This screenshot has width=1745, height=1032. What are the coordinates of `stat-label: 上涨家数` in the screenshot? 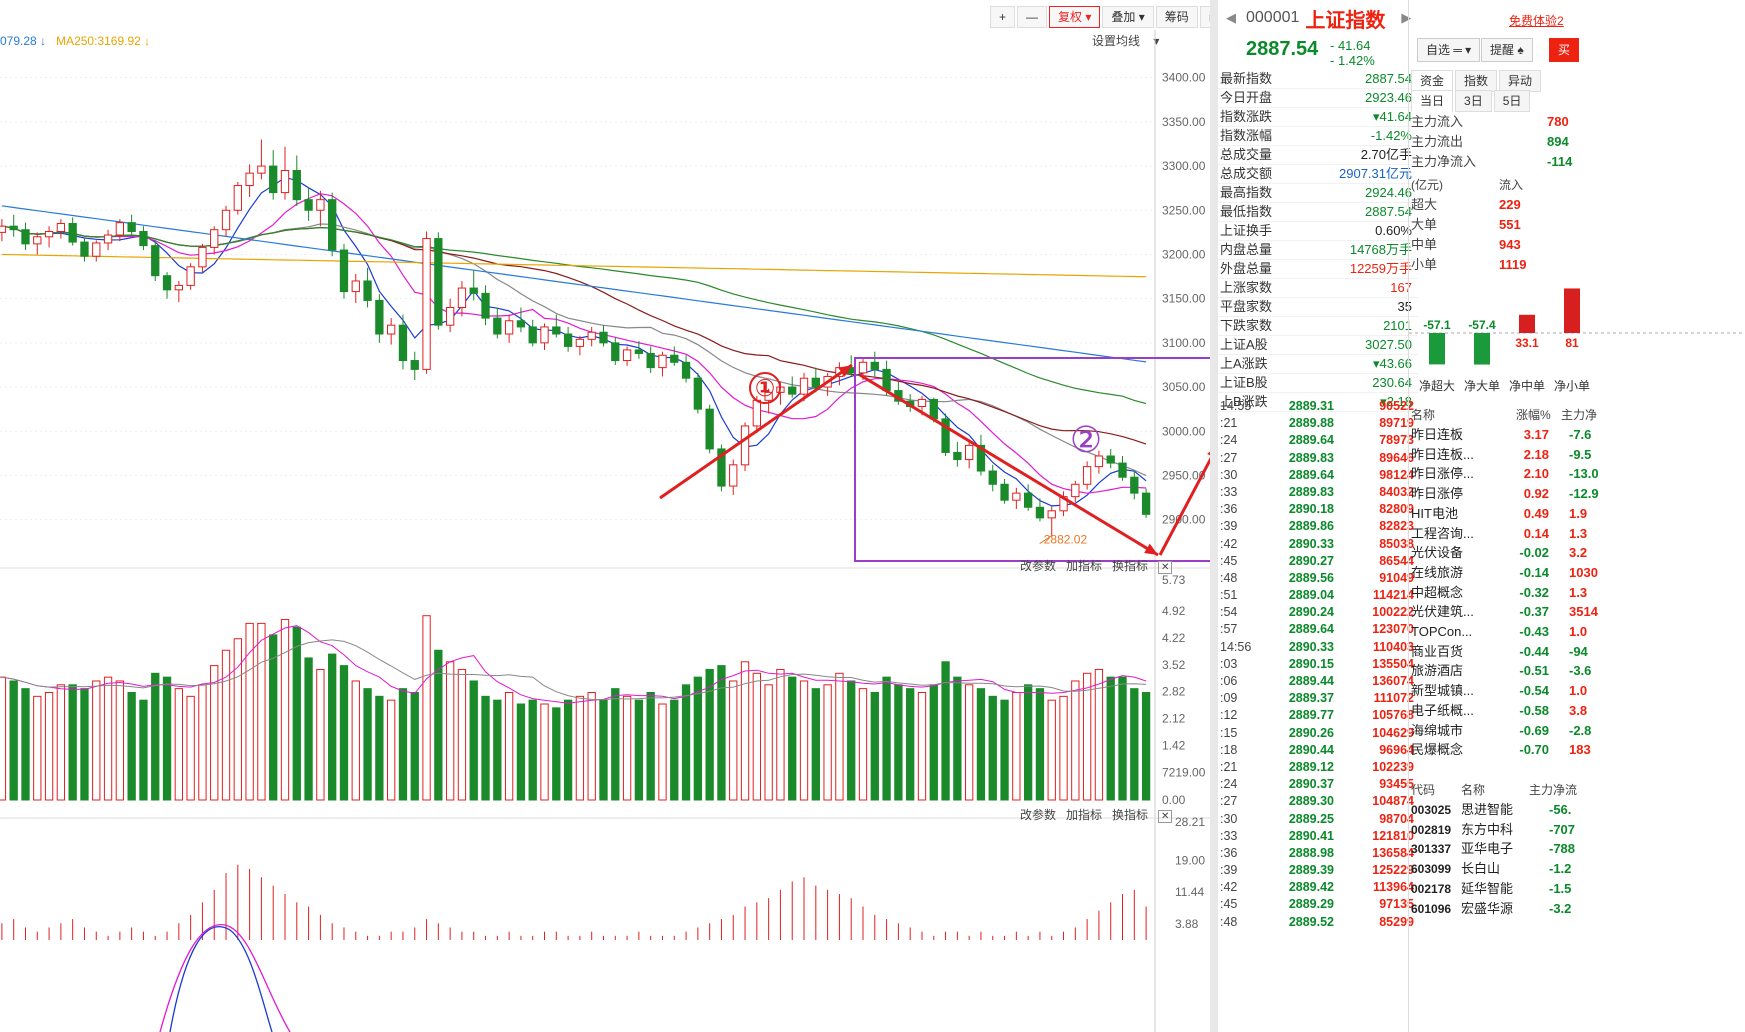 It's located at (1246, 287).